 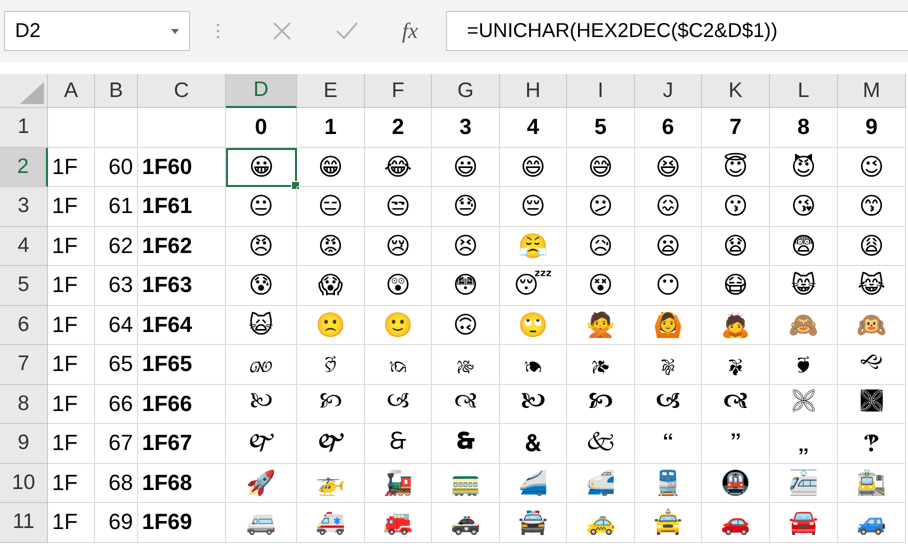 I want to click on column-header: B, so click(x=116, y=91).